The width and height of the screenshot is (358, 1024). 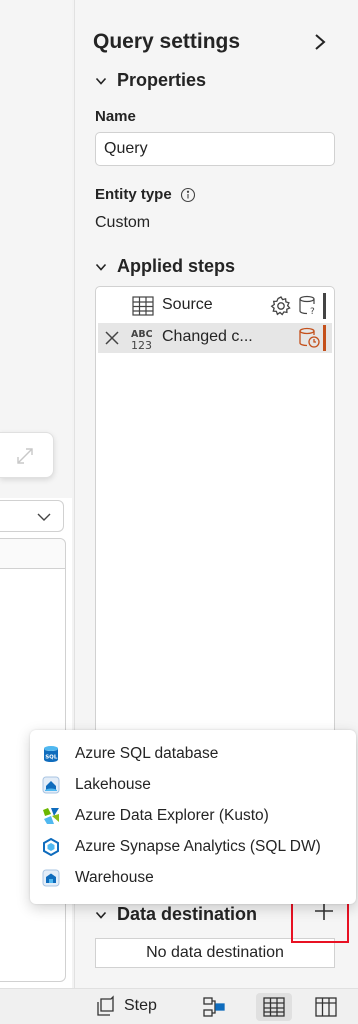 I want to click on menu-item-azure-sql-database: SQL Azure SQL database, so click(x=193, y=753).